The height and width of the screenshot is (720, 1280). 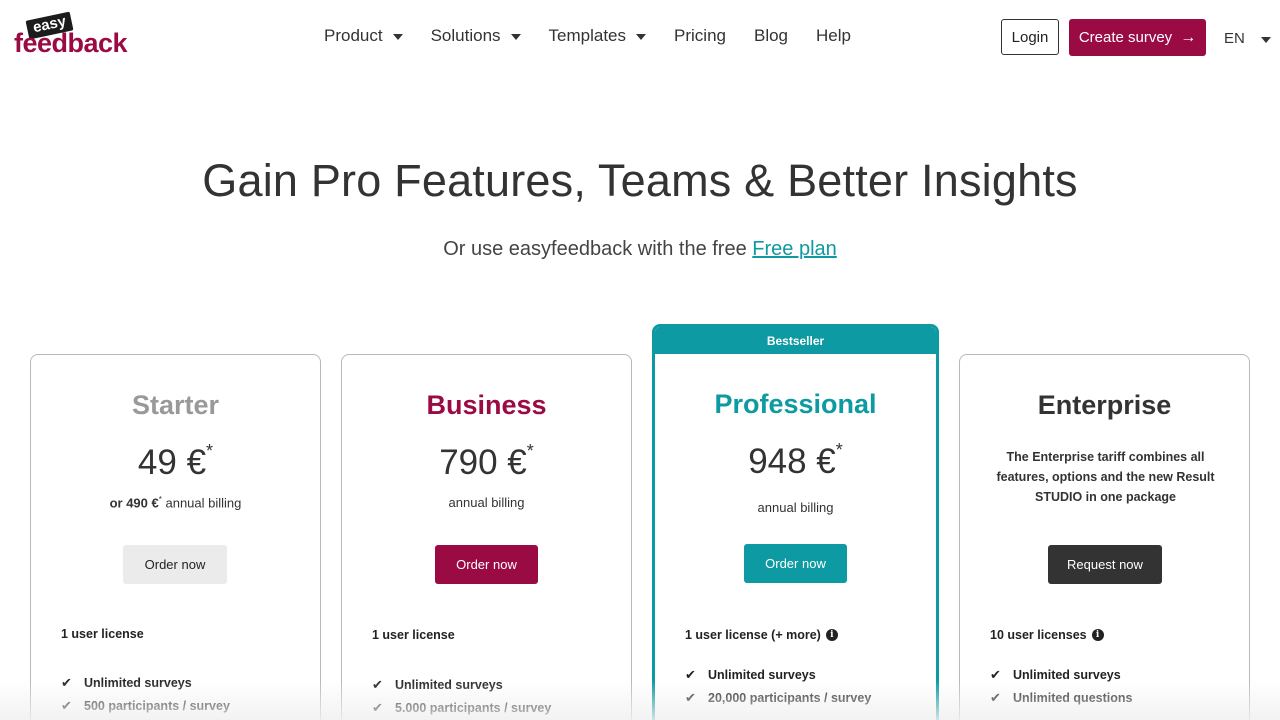 I want to click on feature-list: ✔ Unlimited surveys ✔ Unlimited questions, so click(x=1061, y=686).